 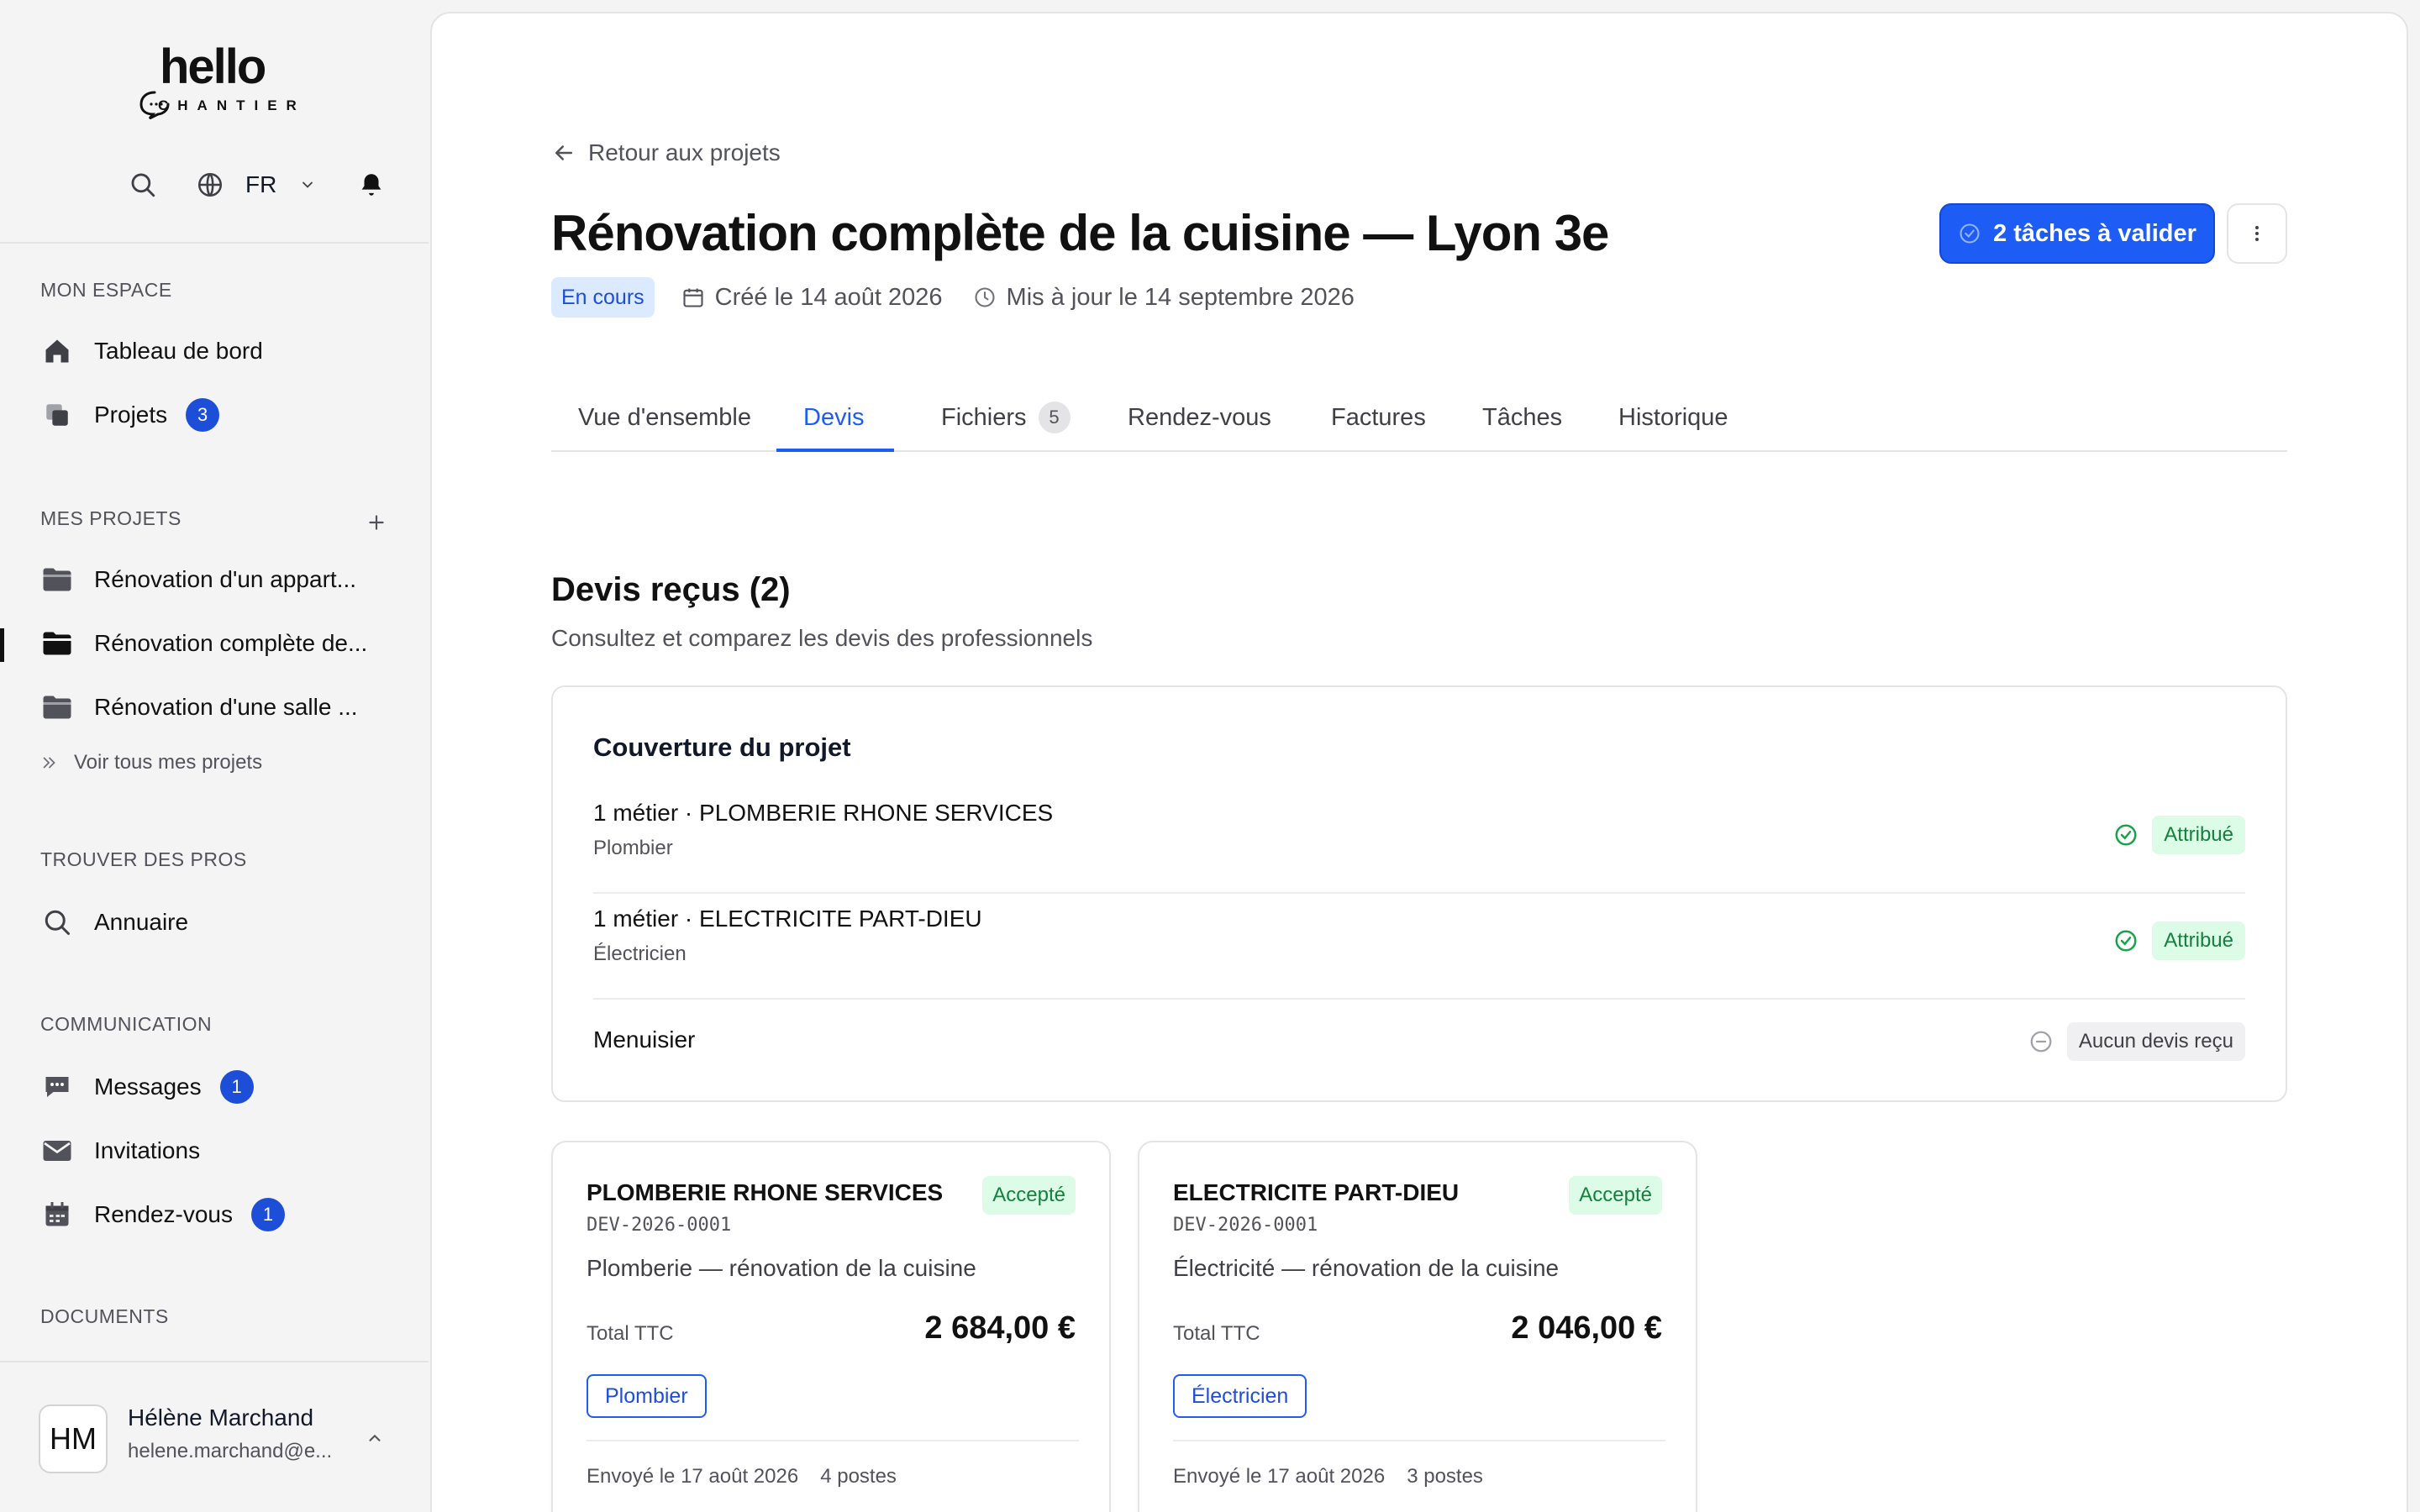 I want to click on more-options-button, so click(x=2257, y=233).